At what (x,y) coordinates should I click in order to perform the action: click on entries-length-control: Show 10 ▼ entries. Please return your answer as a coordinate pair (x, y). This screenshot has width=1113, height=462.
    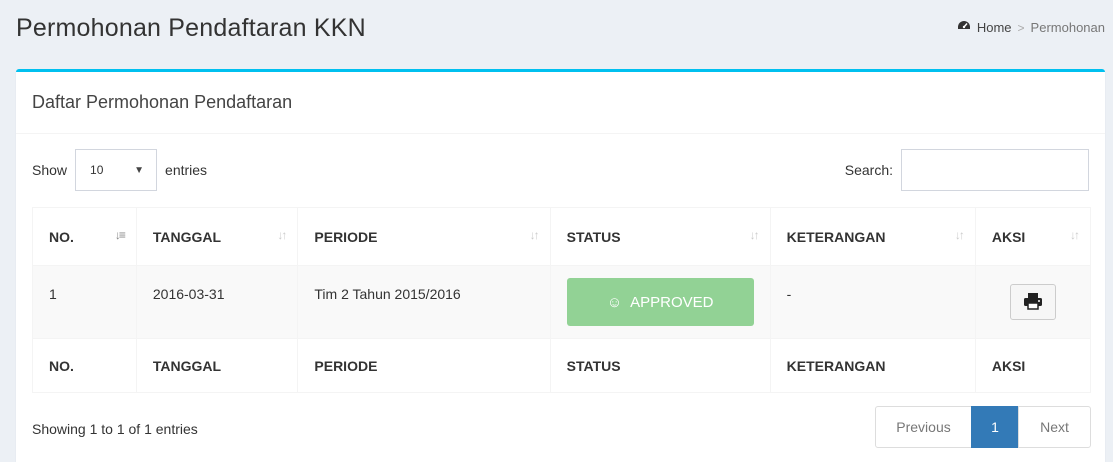
    Looking at the image, I should click on (119, 170).